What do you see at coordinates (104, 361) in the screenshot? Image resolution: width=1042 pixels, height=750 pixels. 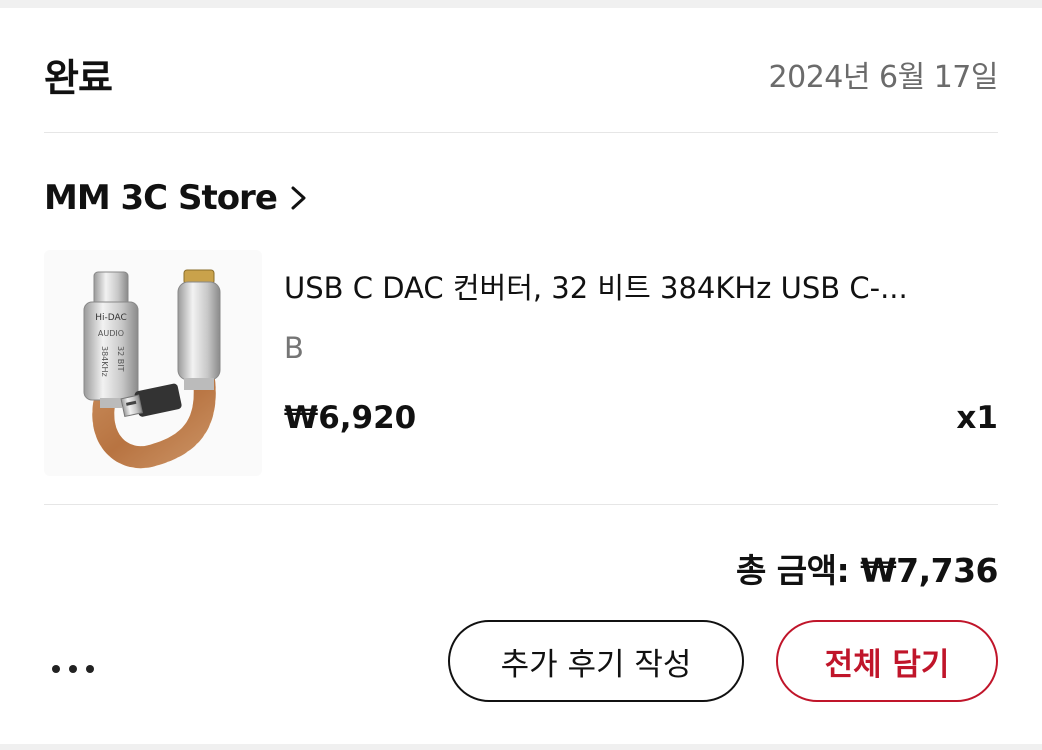 I see `adapter-rate-text: 384KHz` at bounding box center [104, 361].